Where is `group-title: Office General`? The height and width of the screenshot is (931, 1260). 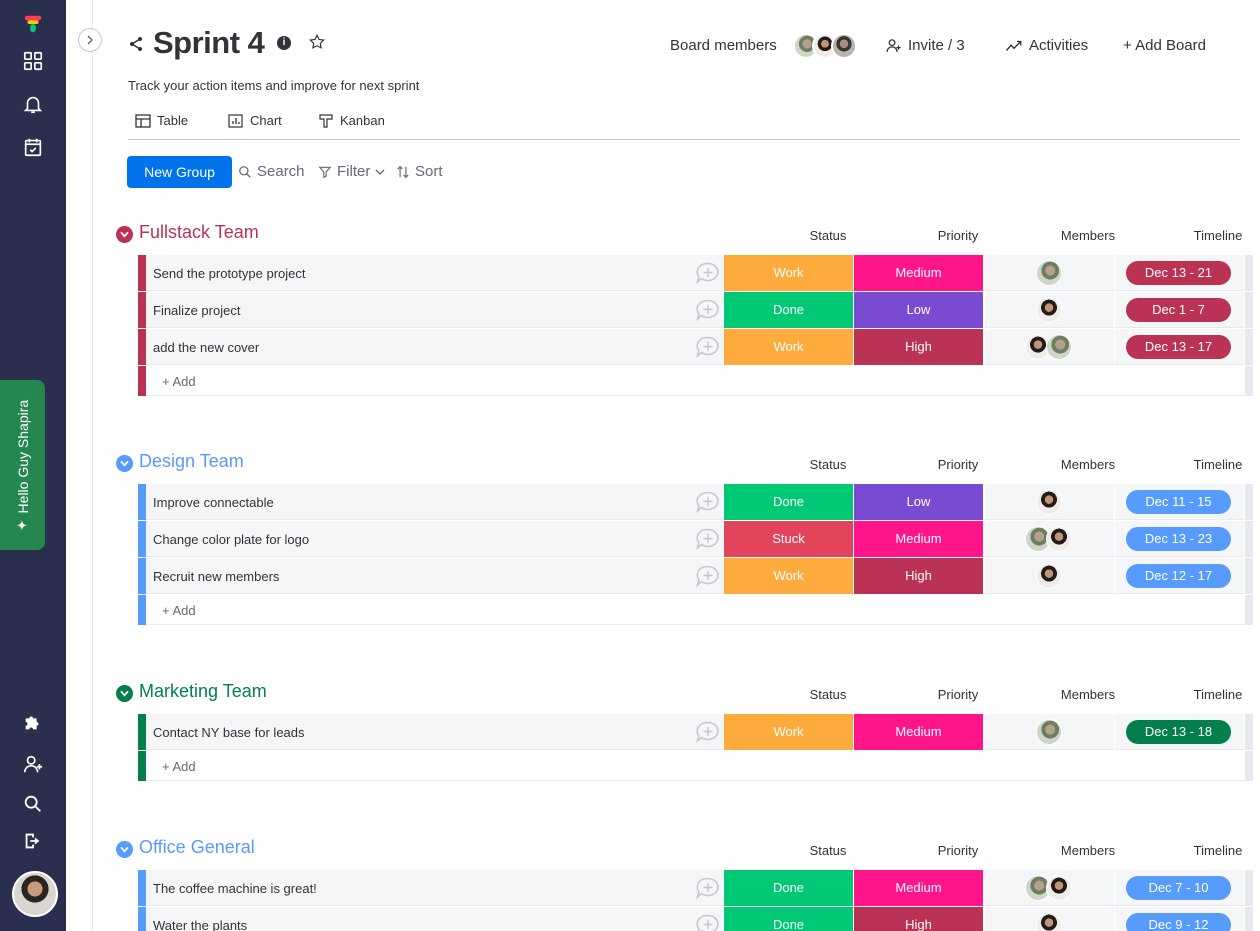 group-title: Office General is located at coordinates (197, 847).